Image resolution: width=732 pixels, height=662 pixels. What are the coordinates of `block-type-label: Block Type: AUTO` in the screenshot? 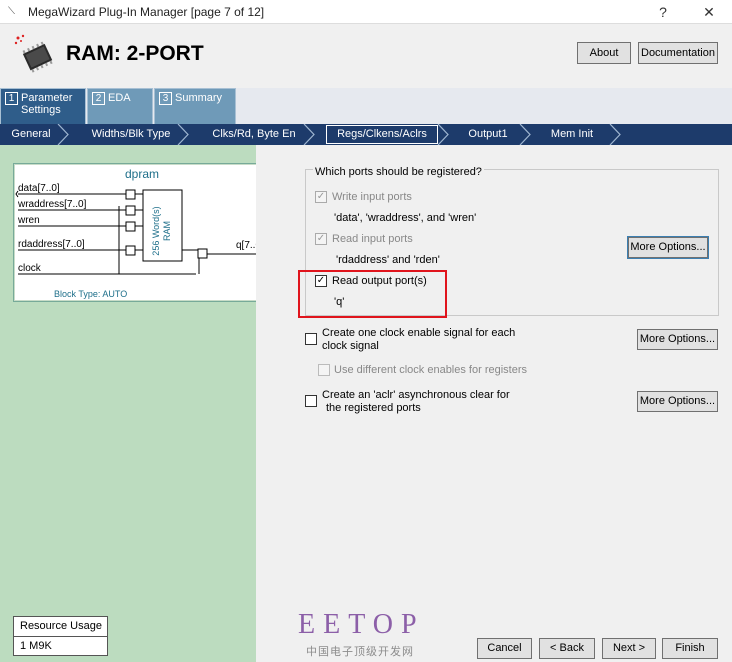 It's located at (91, 294).